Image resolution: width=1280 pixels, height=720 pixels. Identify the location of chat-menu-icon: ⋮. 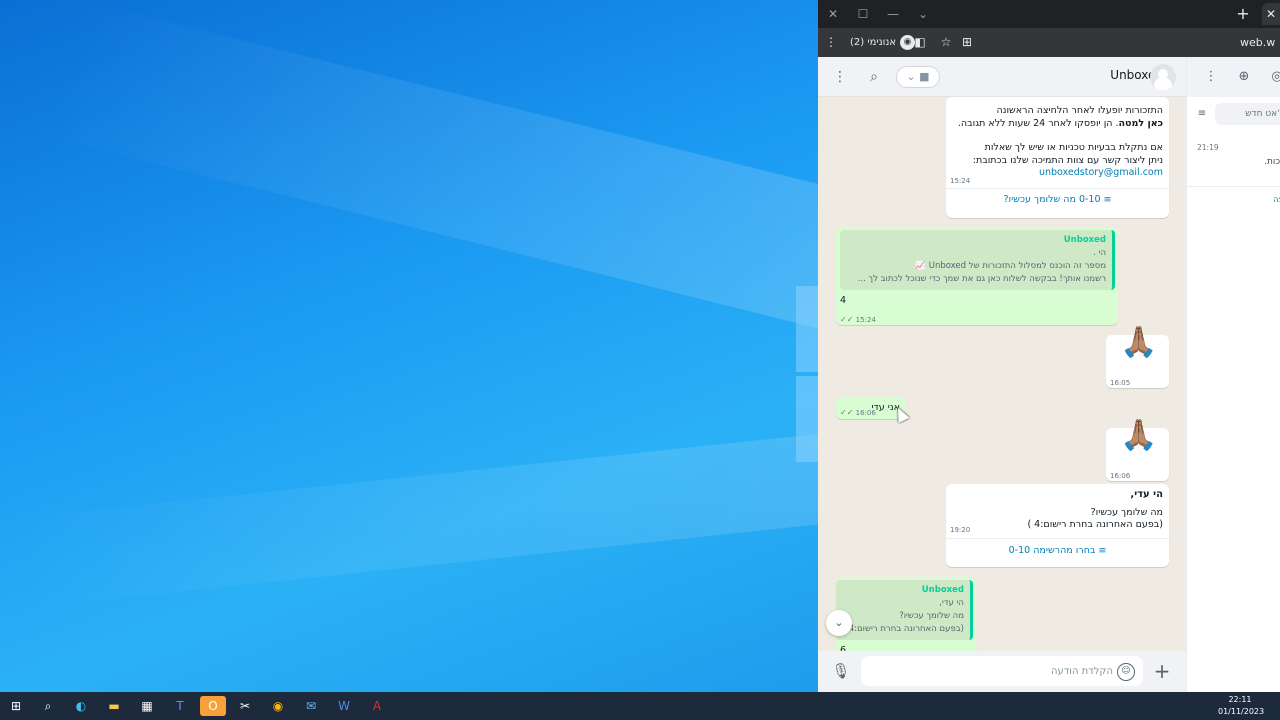
(840, 77).